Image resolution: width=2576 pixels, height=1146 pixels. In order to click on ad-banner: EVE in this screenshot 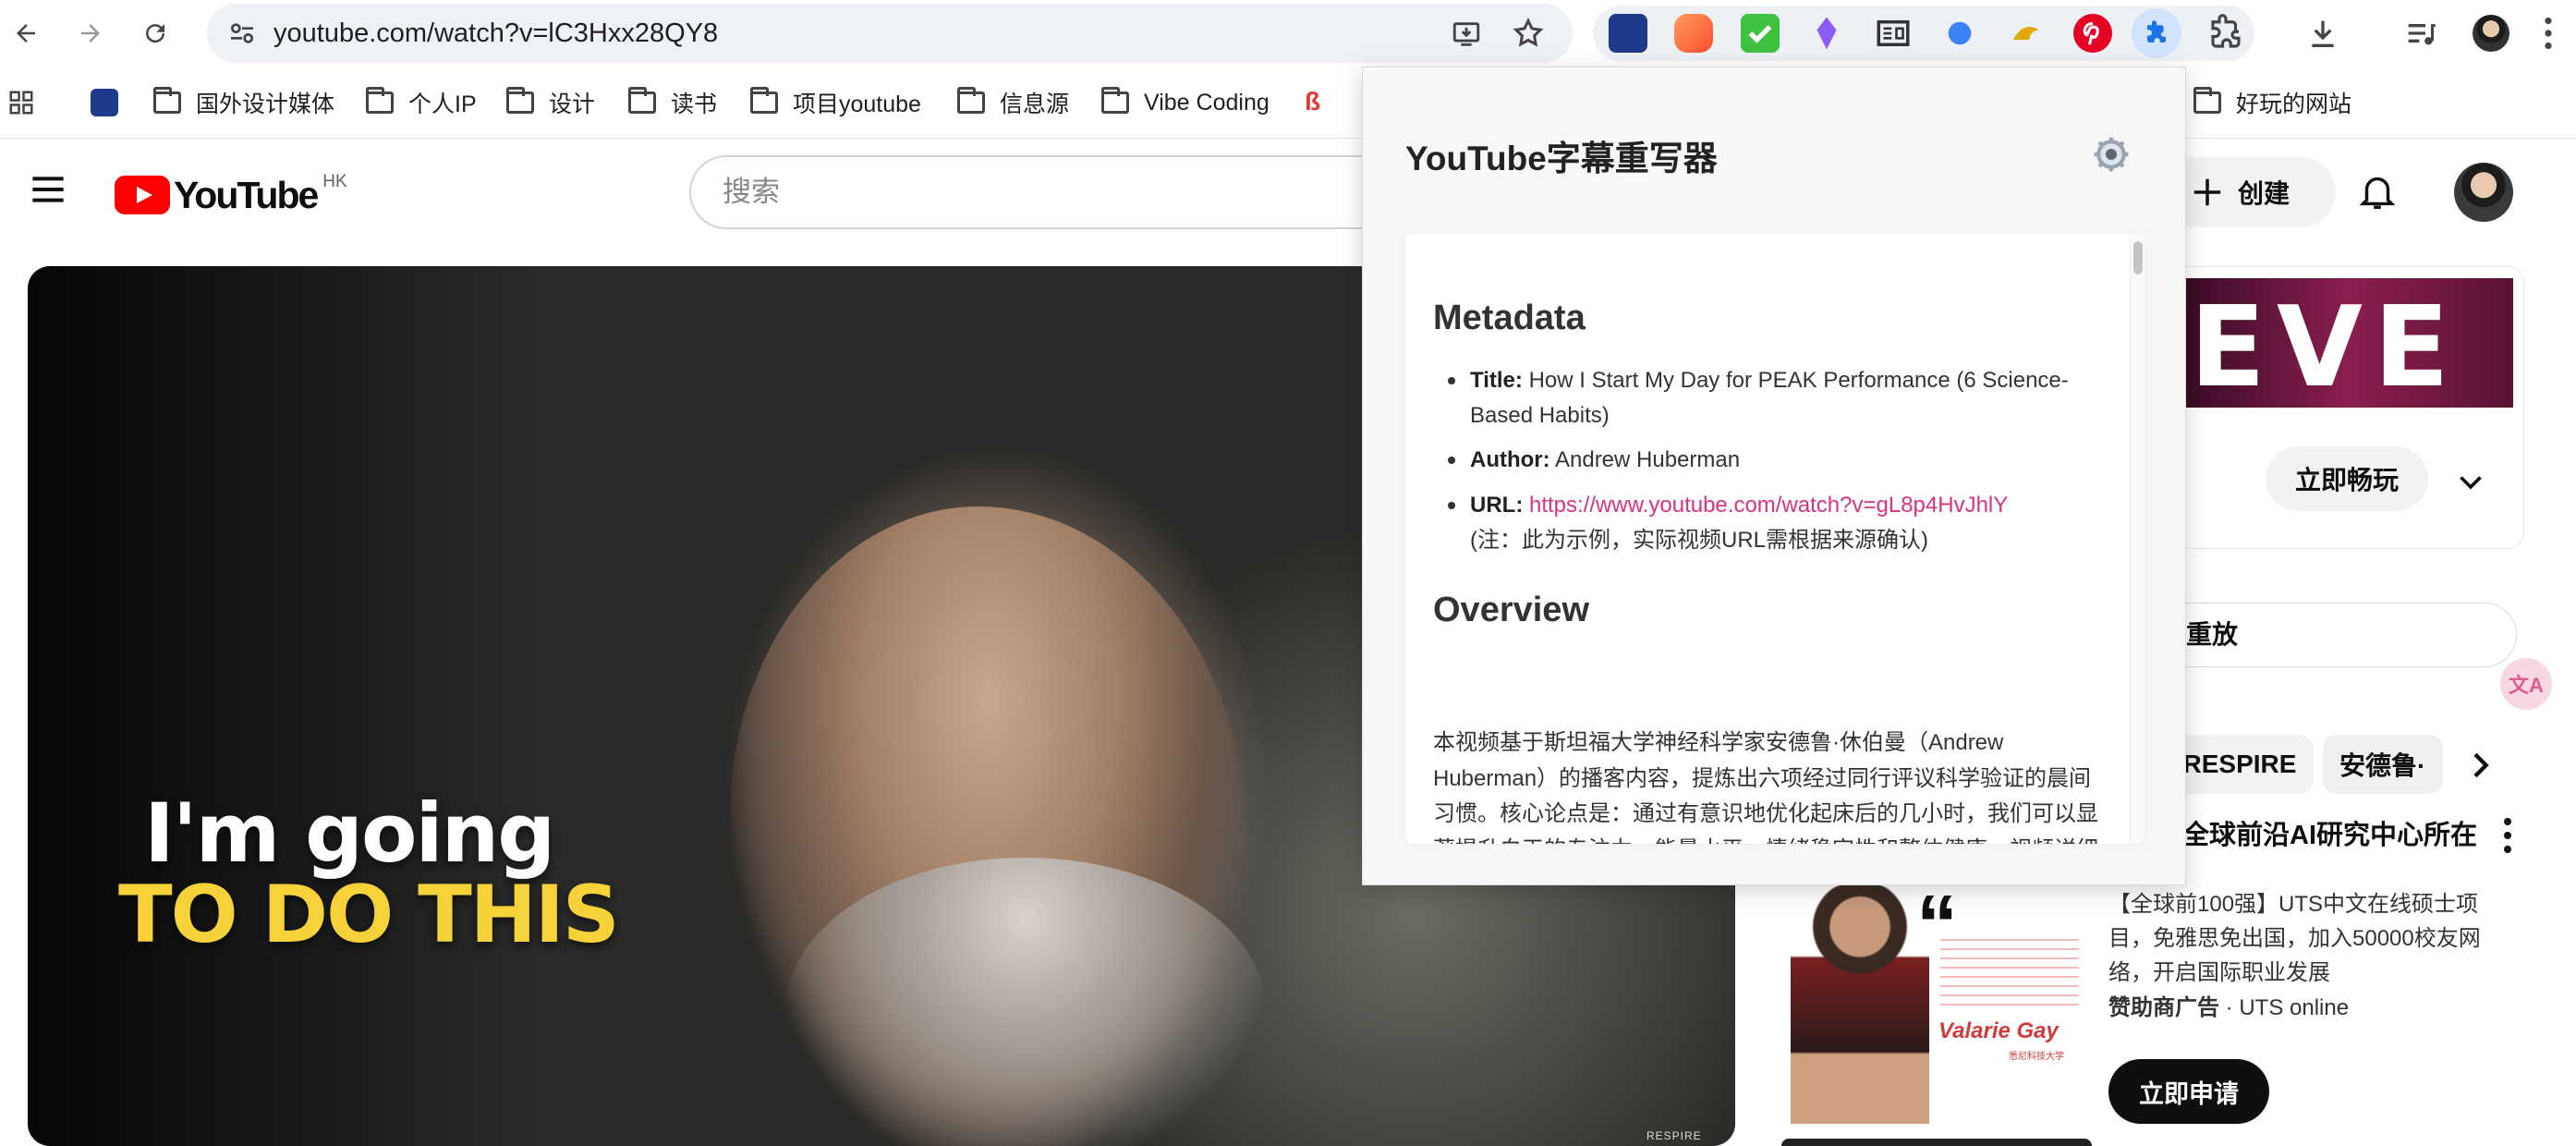, I will do `click(2349, 343)`.